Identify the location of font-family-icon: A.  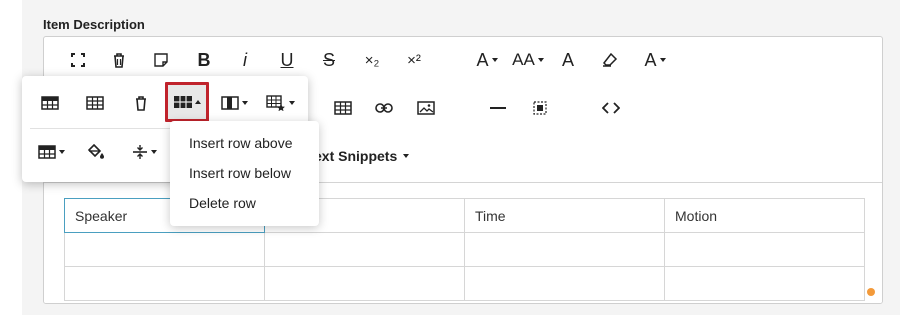
(482, 59).